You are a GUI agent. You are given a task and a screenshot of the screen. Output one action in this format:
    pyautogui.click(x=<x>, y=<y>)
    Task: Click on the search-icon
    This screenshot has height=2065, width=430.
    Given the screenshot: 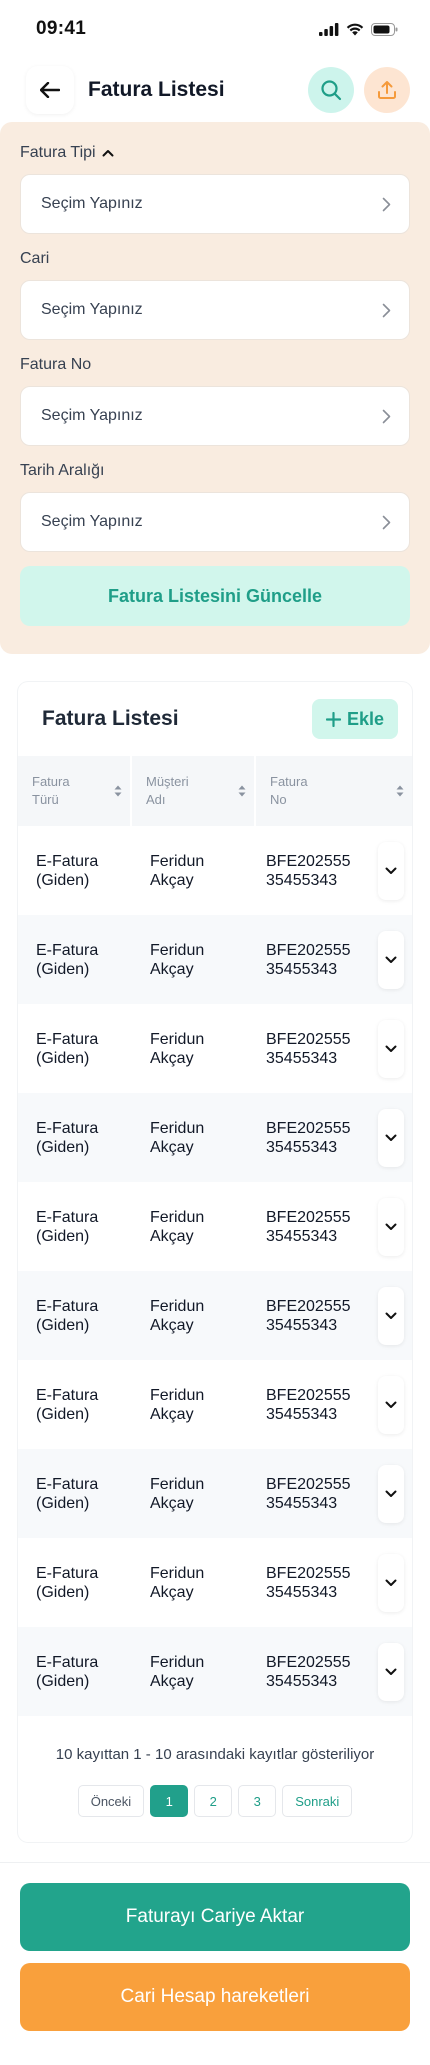 What is the action you would take?
    pyautogui.click(x=331, y=90)
    